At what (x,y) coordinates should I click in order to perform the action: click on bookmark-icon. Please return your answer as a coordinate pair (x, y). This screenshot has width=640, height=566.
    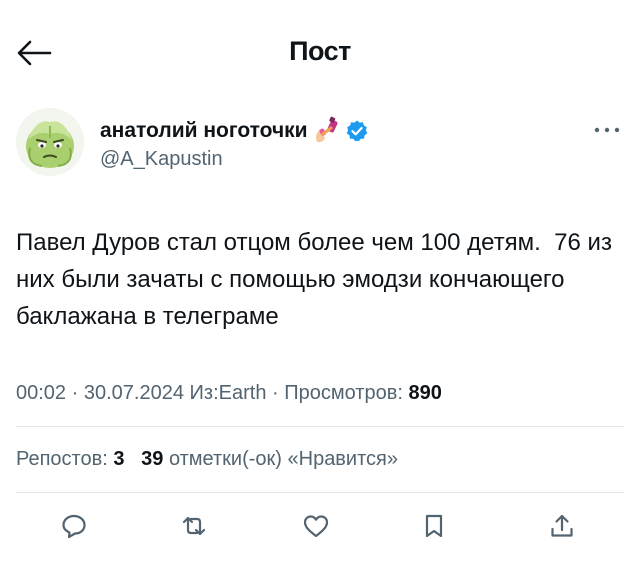
    Looking at the image, I should click on (434, 526).